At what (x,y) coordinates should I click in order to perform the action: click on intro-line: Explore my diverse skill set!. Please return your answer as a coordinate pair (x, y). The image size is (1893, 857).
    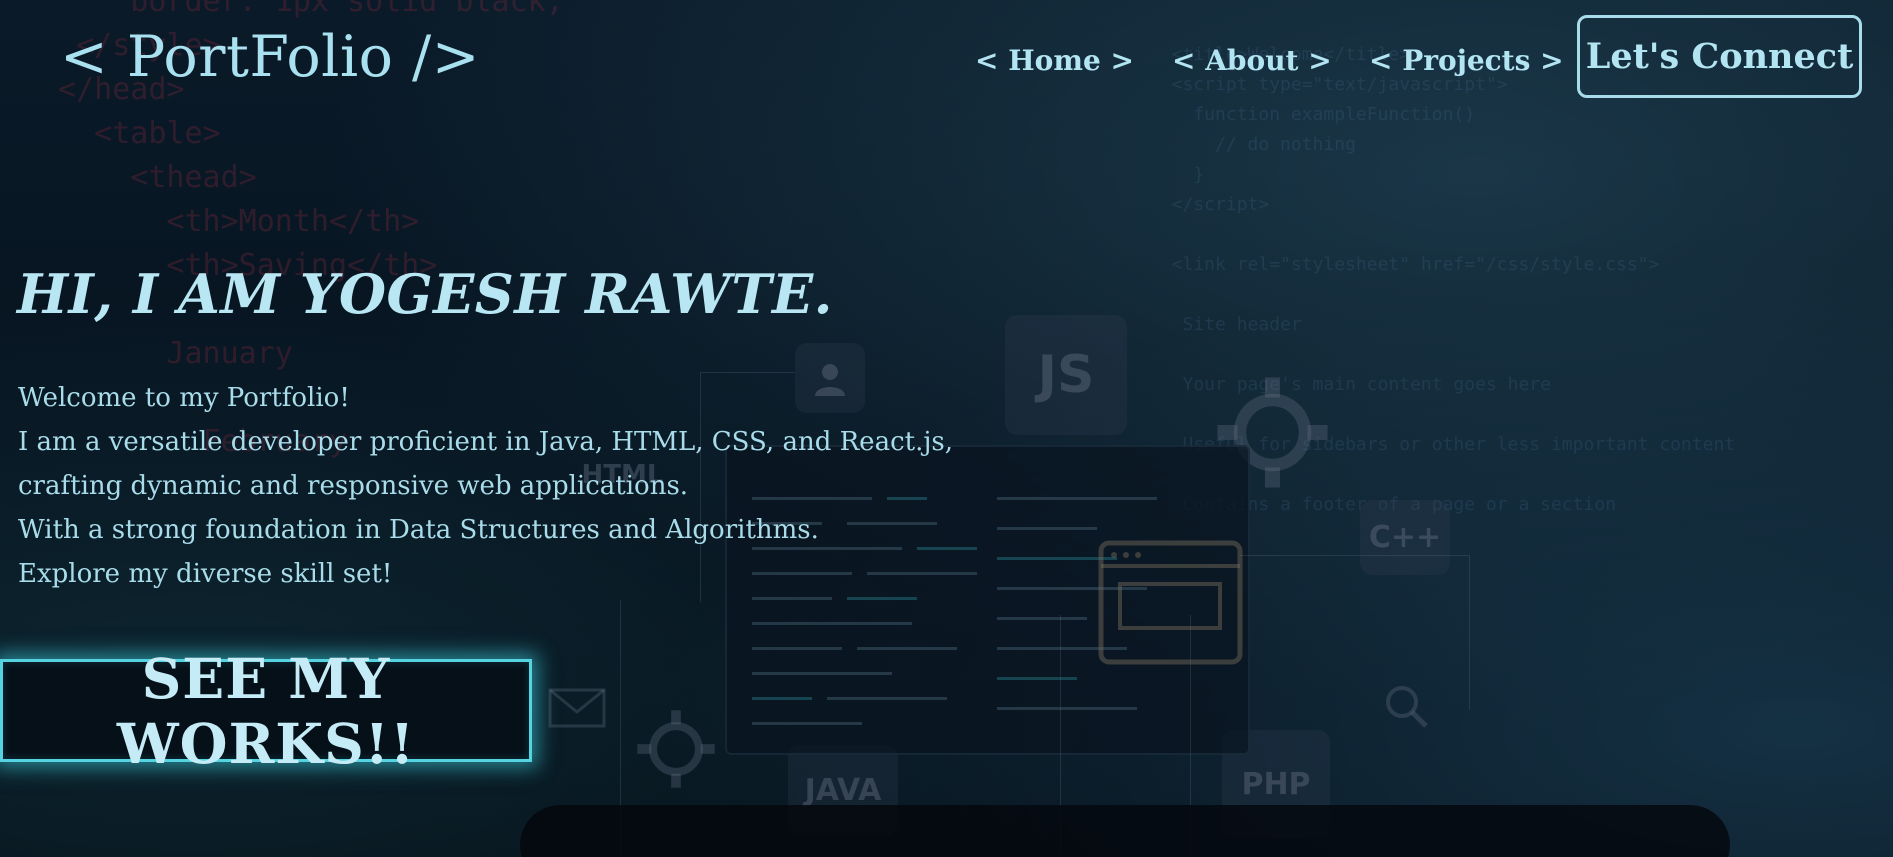
    Looking at the image, I should click on (205, 574).